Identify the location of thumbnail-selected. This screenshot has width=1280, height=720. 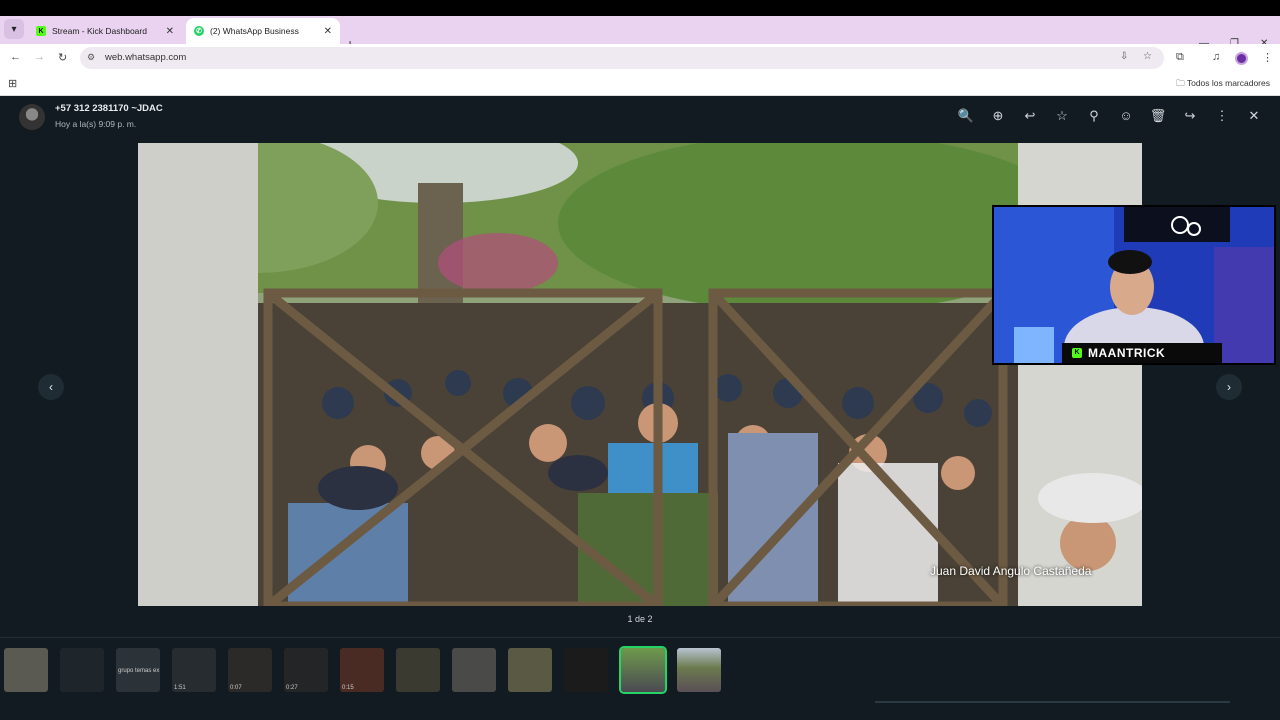
(643, 670).